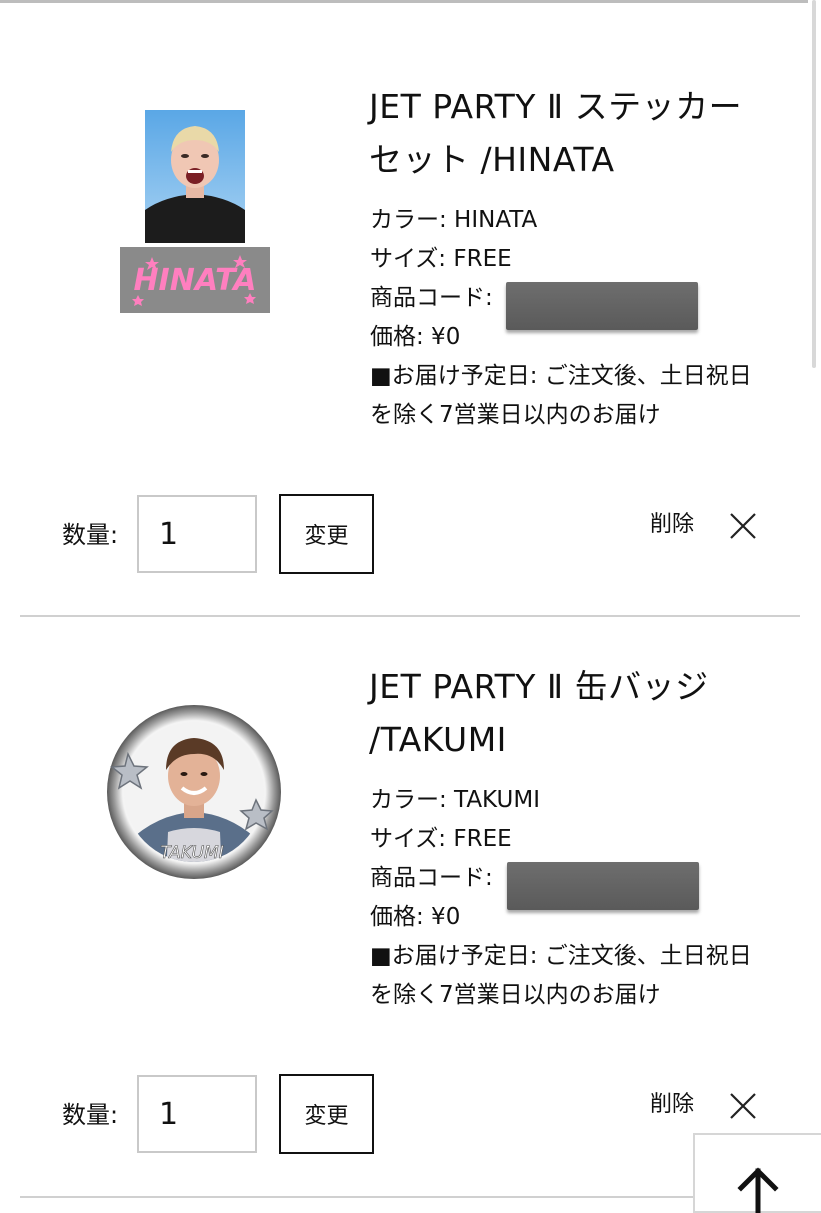 The height and width of the screenshot is (1213, 821). What do you see at coordinates (191, 853) in the screenshot?
I see `badge-text: TAKUMI` at bounding box center [191, 853].